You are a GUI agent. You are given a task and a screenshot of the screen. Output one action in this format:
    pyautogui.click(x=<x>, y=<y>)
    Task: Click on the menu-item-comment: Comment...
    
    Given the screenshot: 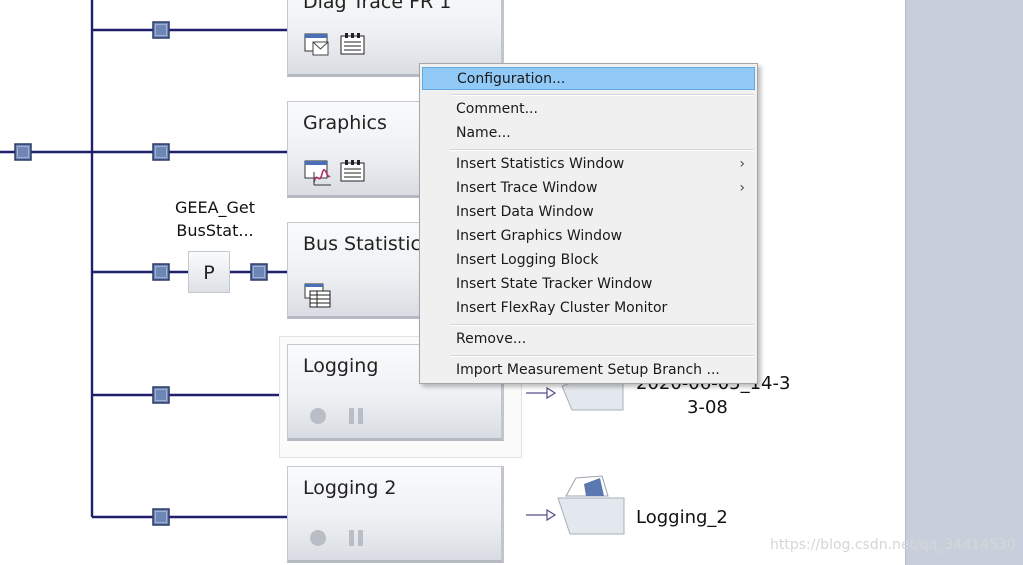 What is the action you would take?
    pyautogui.click(x=588, y=109)
    